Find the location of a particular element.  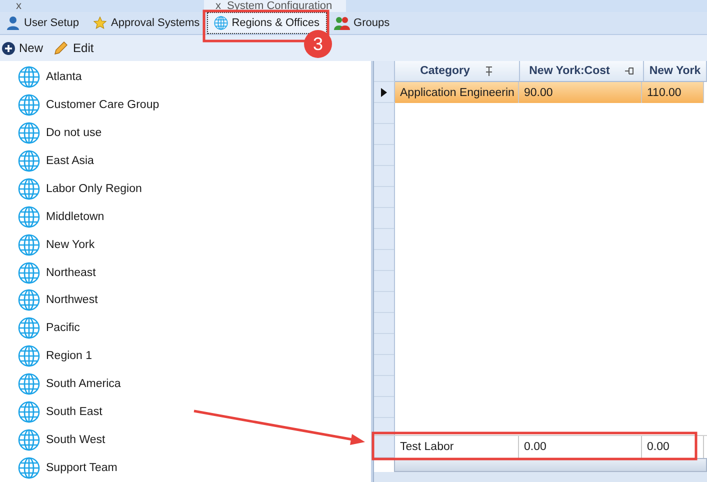

region-item: Northeast is located at coordinates (185, 272).